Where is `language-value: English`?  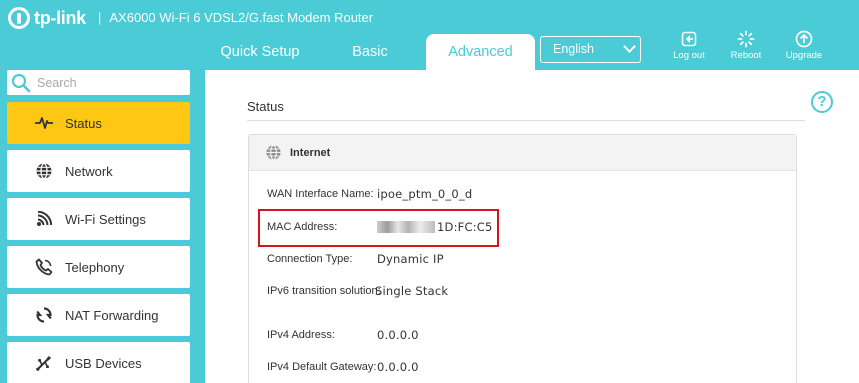 language-value: English is located at coordinates (573, 49).